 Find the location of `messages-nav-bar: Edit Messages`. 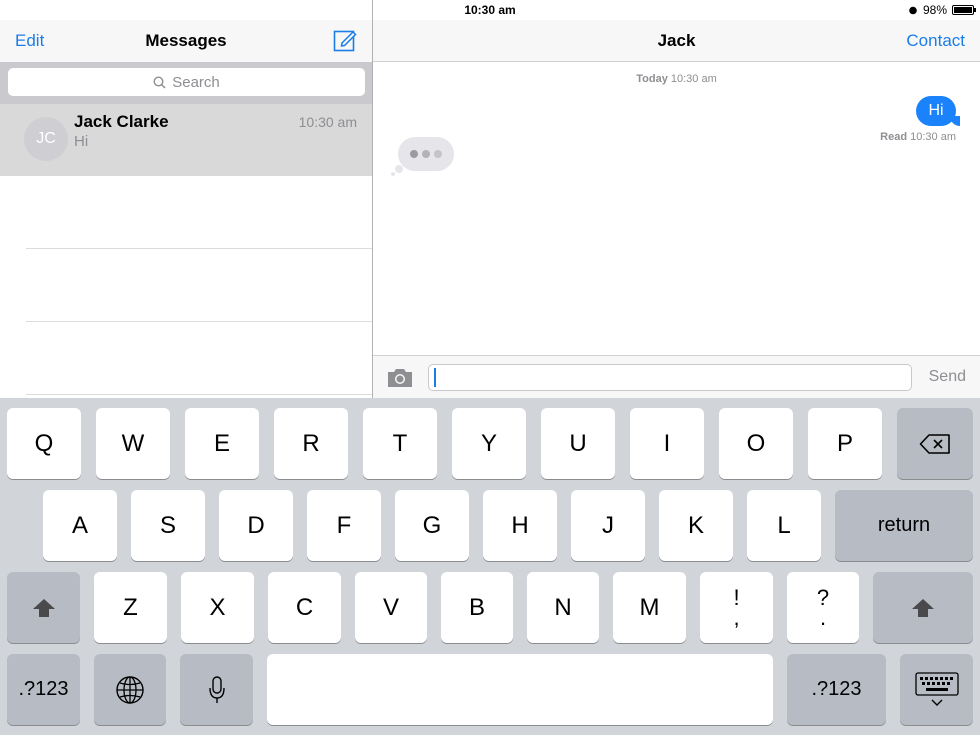

messages-nav-bar: Edit Messages is located at coordinates (186, 41).